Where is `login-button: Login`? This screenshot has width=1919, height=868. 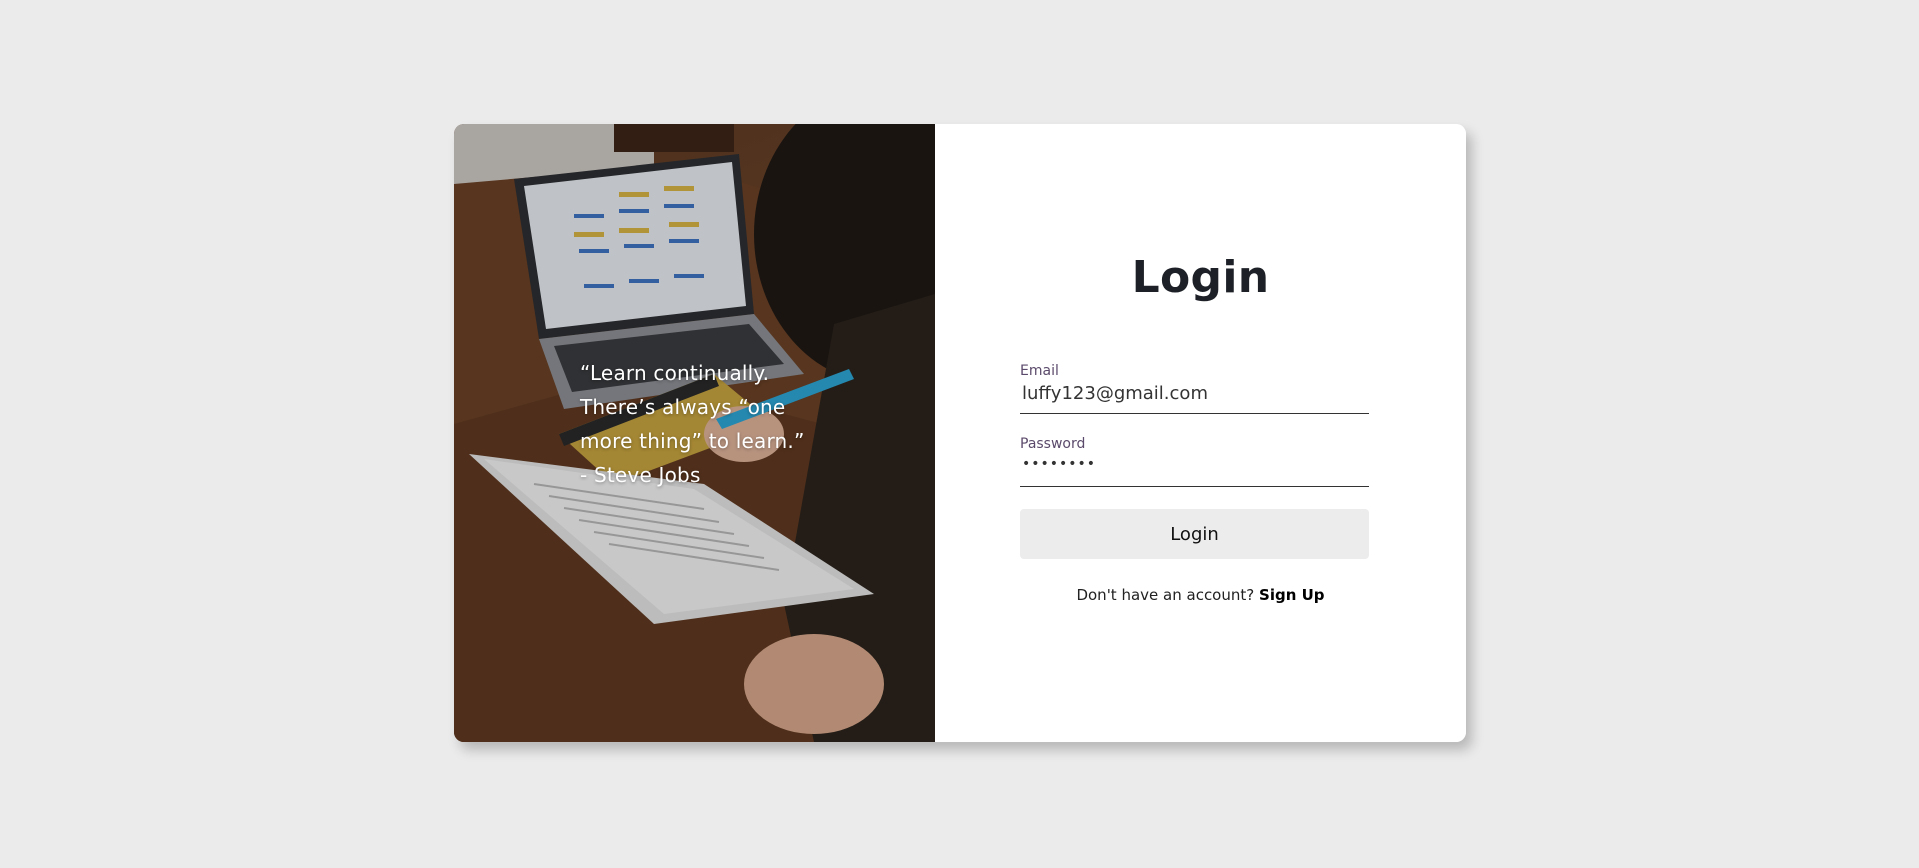
login-button: Login is located at coordinates (1194, 534).